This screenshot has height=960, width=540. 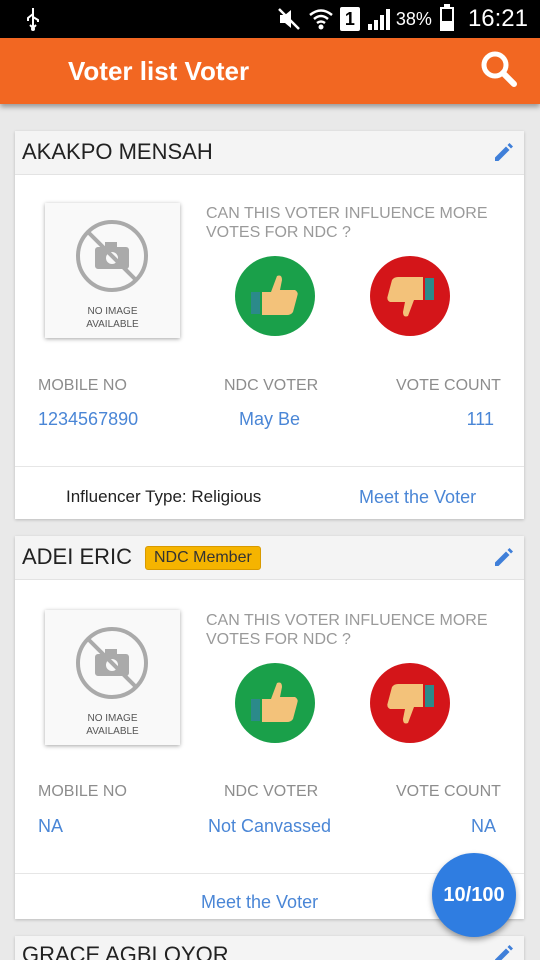 I want to click on search-icon, so click(x=499, y=69).